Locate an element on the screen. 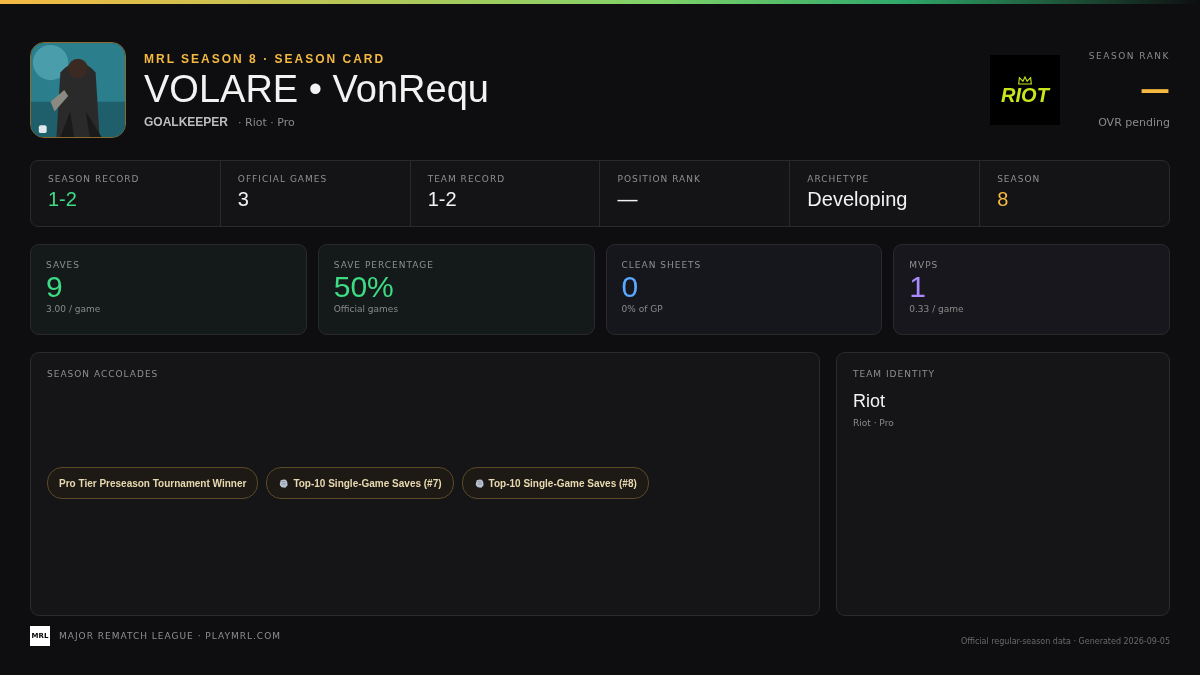  stat-label: SAVES is located at coordinates (64, 265).